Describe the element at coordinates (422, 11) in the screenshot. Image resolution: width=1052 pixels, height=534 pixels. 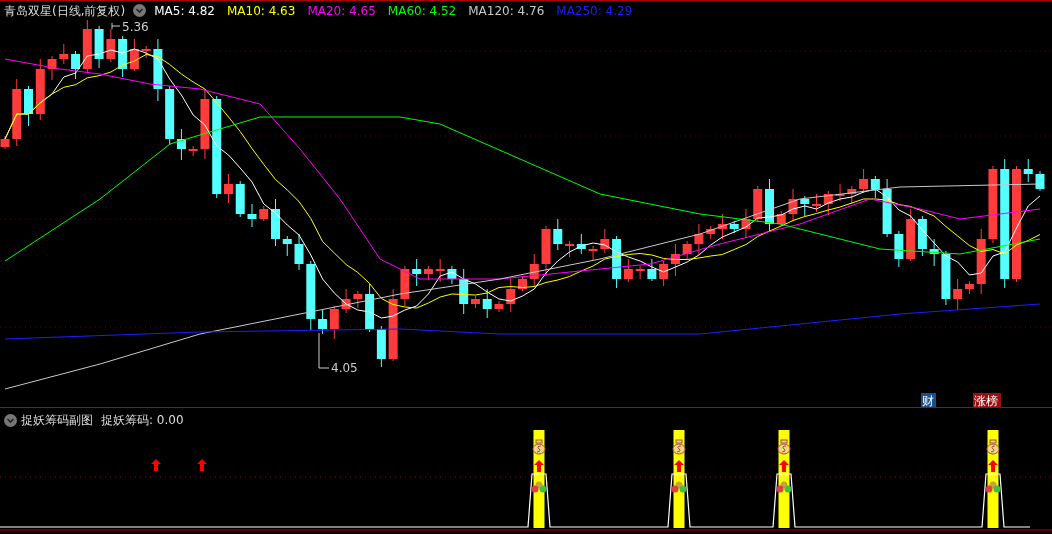
I see `ma-legend-item: MA60: 4.52` at that location.